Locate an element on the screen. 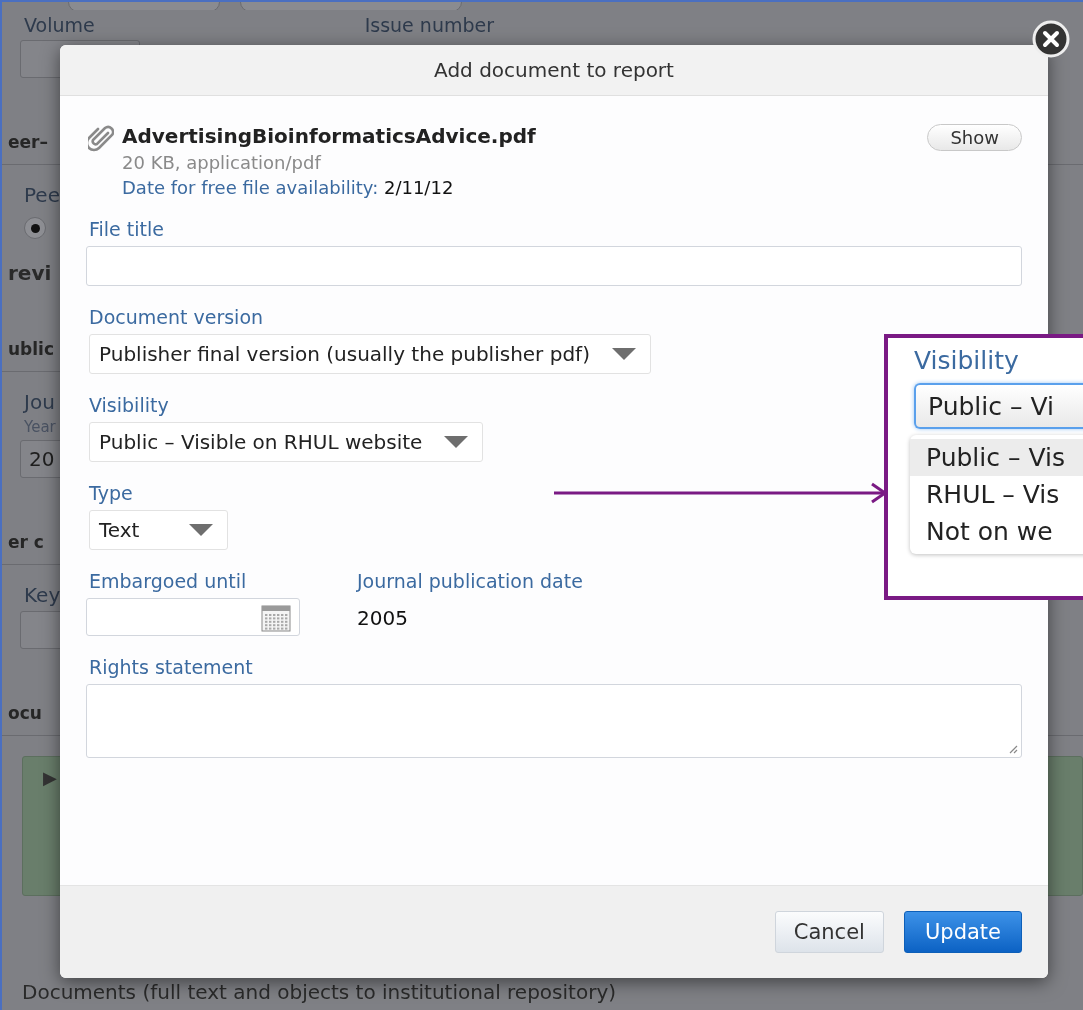 This screenshot has height=1010, width=1083. field-label: Pee is located at coordinates (42, 195).